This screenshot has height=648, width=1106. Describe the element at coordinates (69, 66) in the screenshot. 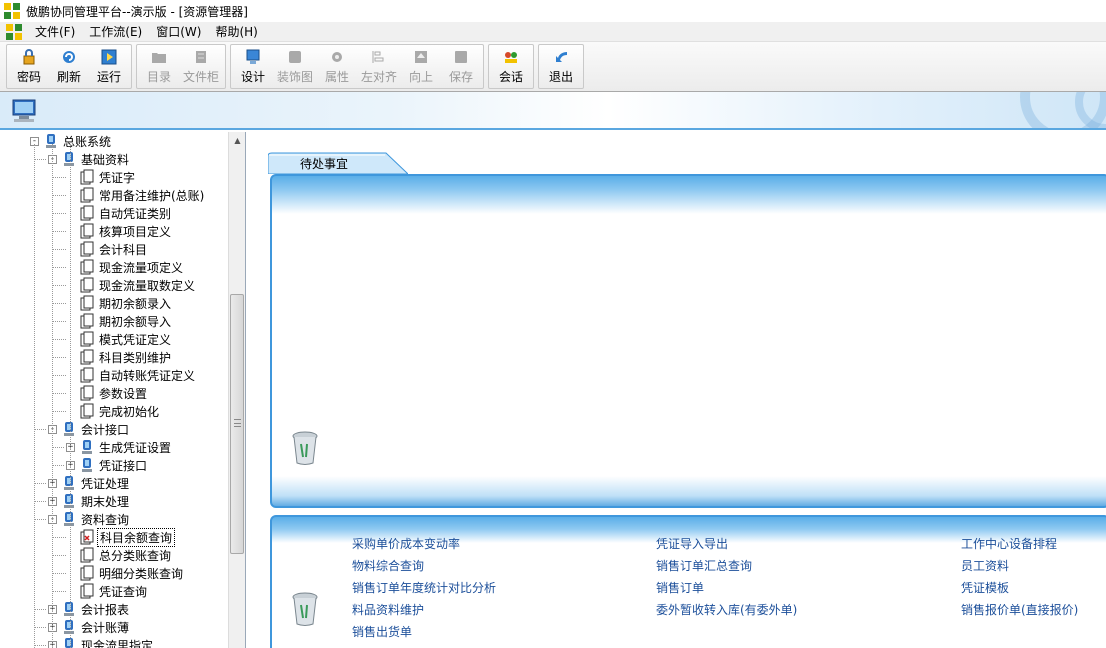

I see `refresh-button: 刷新` at that location.